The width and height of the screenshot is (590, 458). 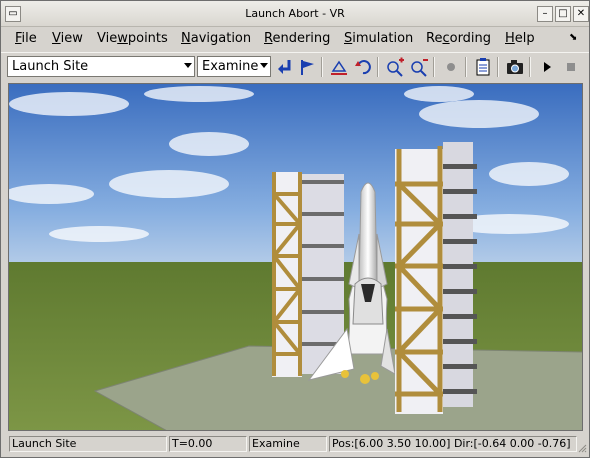 What do you see at coordinates (147, 38) in the screenshot?
I see `menu-viewpoints-label: points` at bounding box center [147, 38].